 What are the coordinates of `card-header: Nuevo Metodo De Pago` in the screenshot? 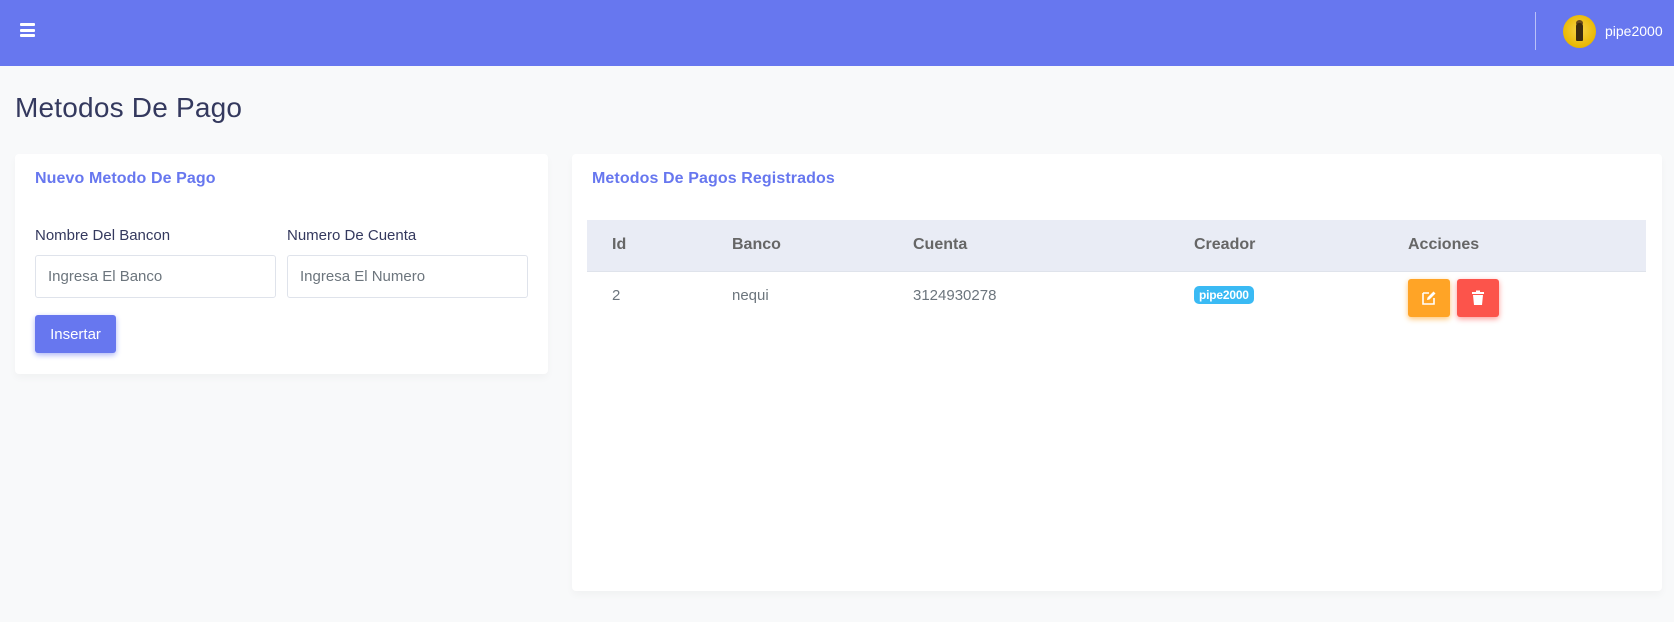 It's located at (125, 178).